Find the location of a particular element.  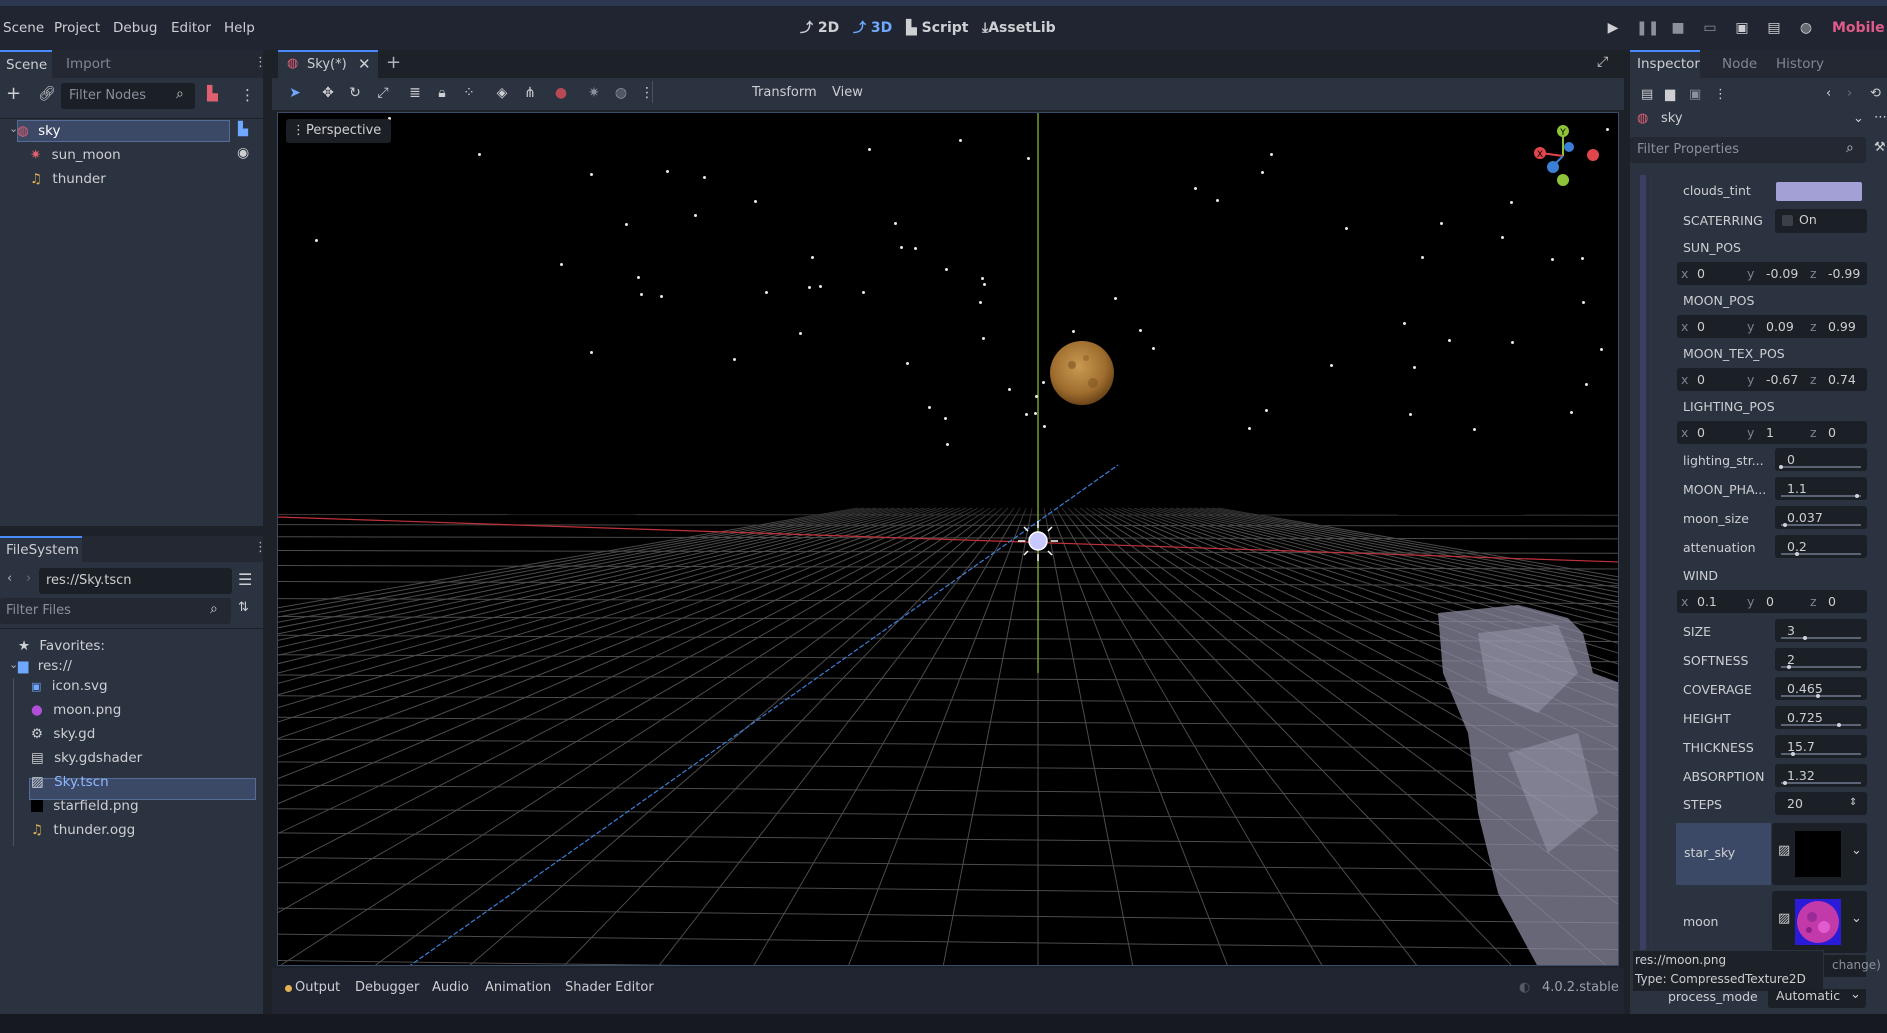

process-mode-select: Automatic ⌄ is located at coordinates (1817, 998).